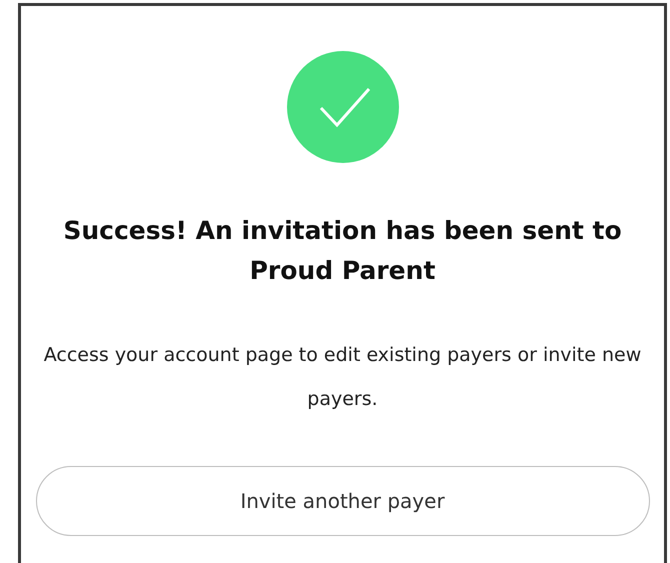 This screenshot has height=563, width=670. What do you see at coordinates (342, 107) in the screenshot?
I see `checkmark-icon` at bounding box center [342, 107].